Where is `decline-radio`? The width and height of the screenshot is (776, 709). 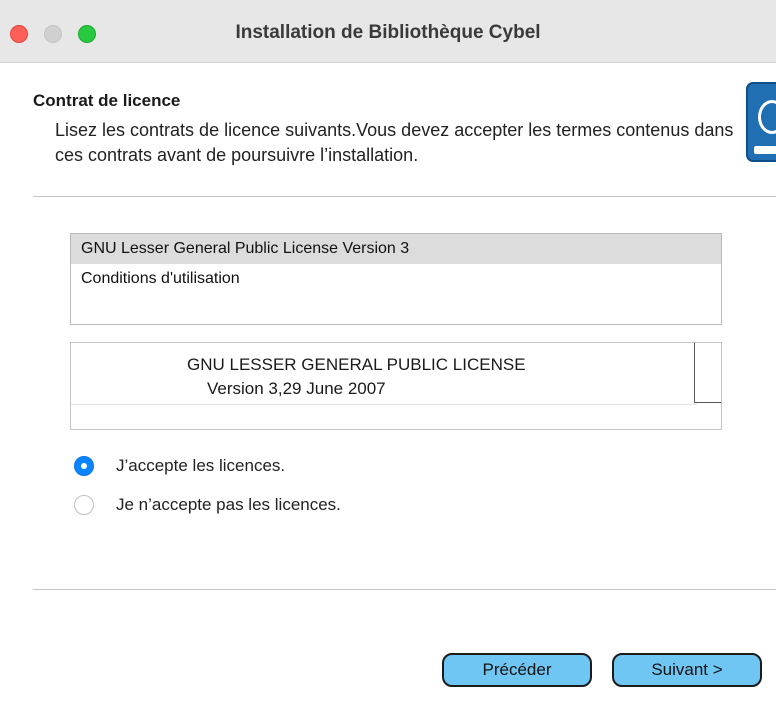 decline-radio is located at coordinates (84, 505).